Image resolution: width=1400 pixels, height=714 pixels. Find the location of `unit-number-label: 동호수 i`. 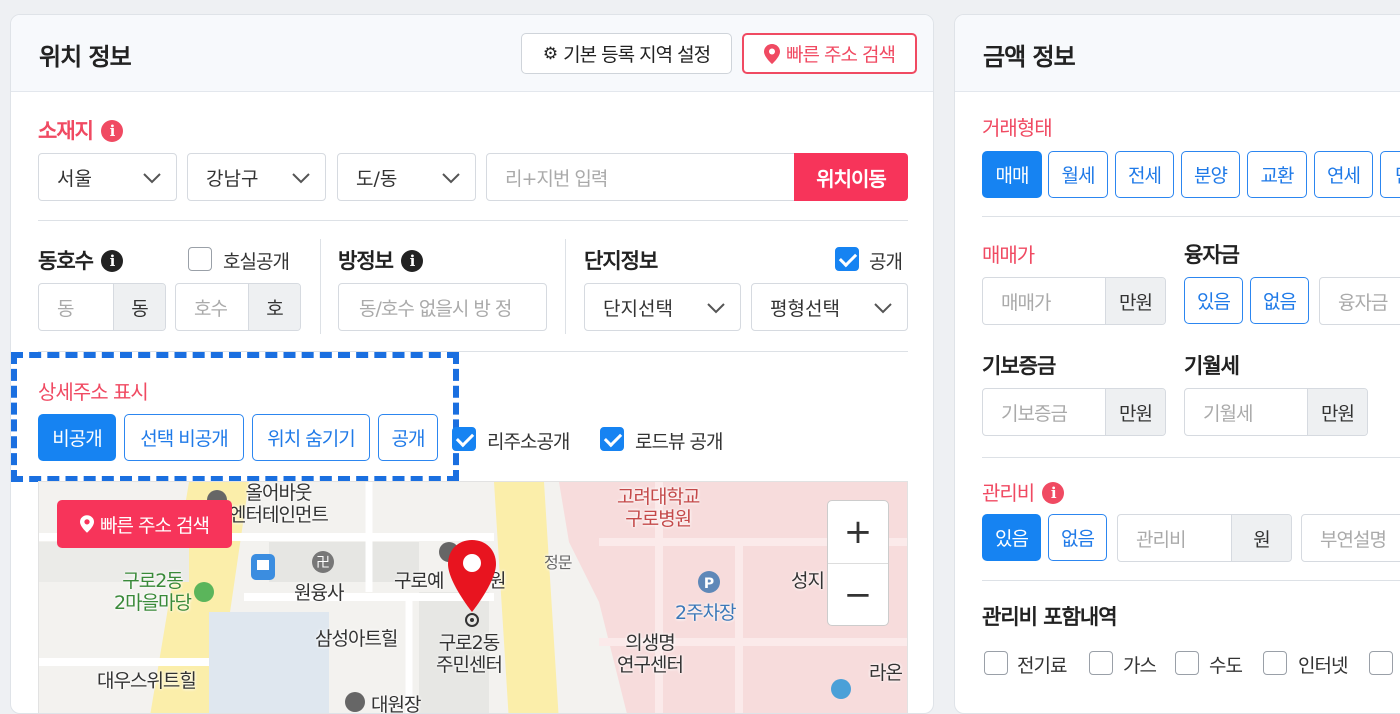

unit-number-label: 동호수 i is located at coordinates (80, 260).